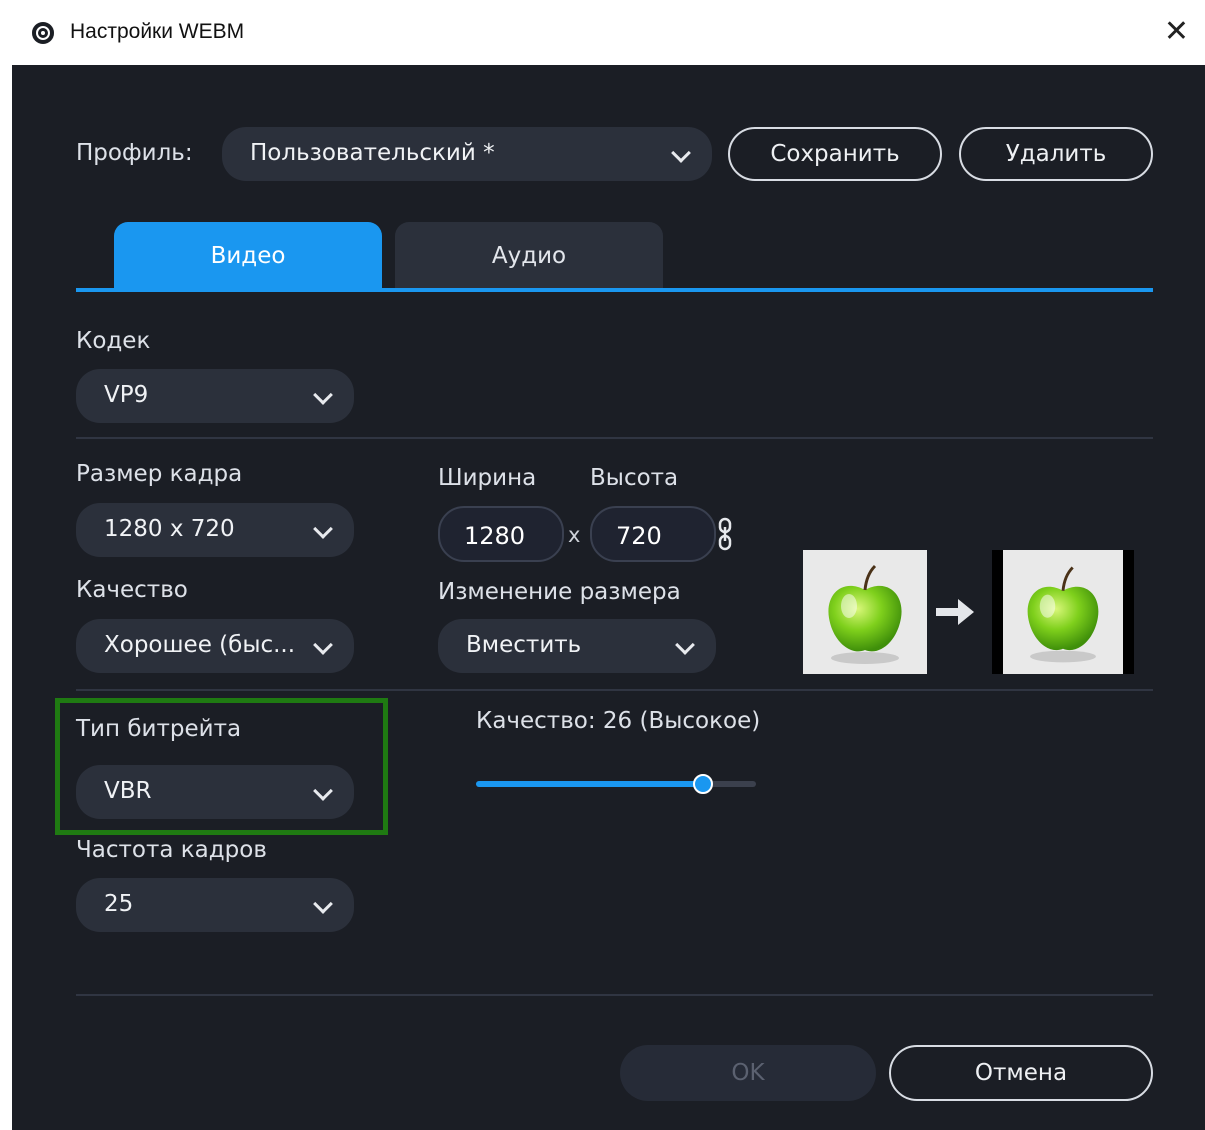 This screenshot has height=1130, width=1205. What do you see at coordinates (132, 590) in the screenshot?
I see `quality-label: Качество` at bounding box center [132, 590].